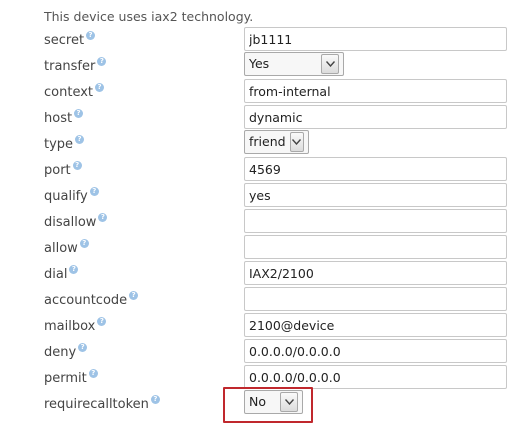  I want to click on context-input, so click(375, 91).